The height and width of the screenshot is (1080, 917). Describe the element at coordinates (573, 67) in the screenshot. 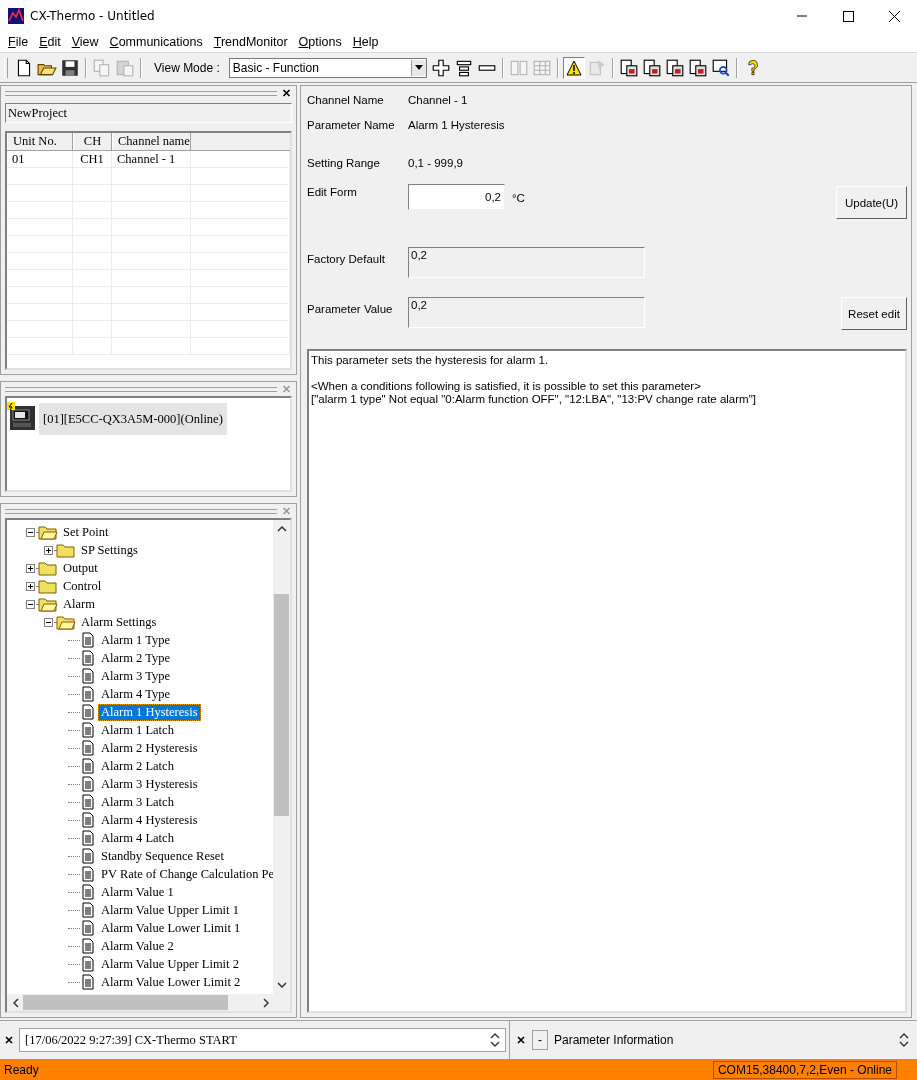

I see `warning-icon` at that location.